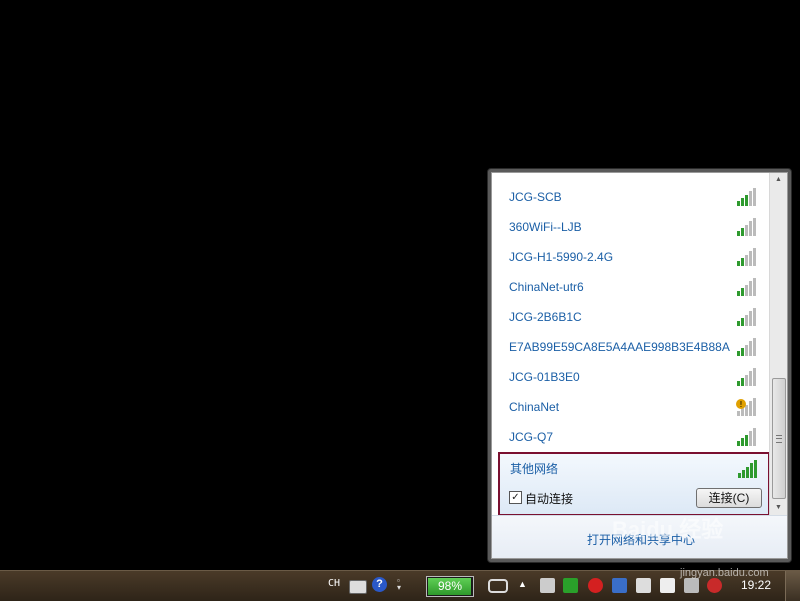 This screenshot has width=800, height=601. What do you see at coordinates (639, 228) in the screenshot?
I see `network-item: 360WiFi--LJB` at bounding box center [639, 228].